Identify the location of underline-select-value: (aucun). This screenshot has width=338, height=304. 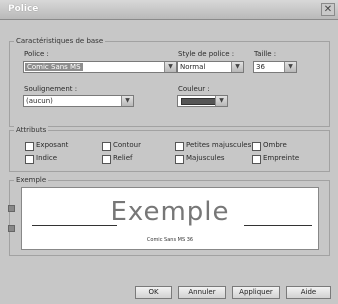
(39, 101).